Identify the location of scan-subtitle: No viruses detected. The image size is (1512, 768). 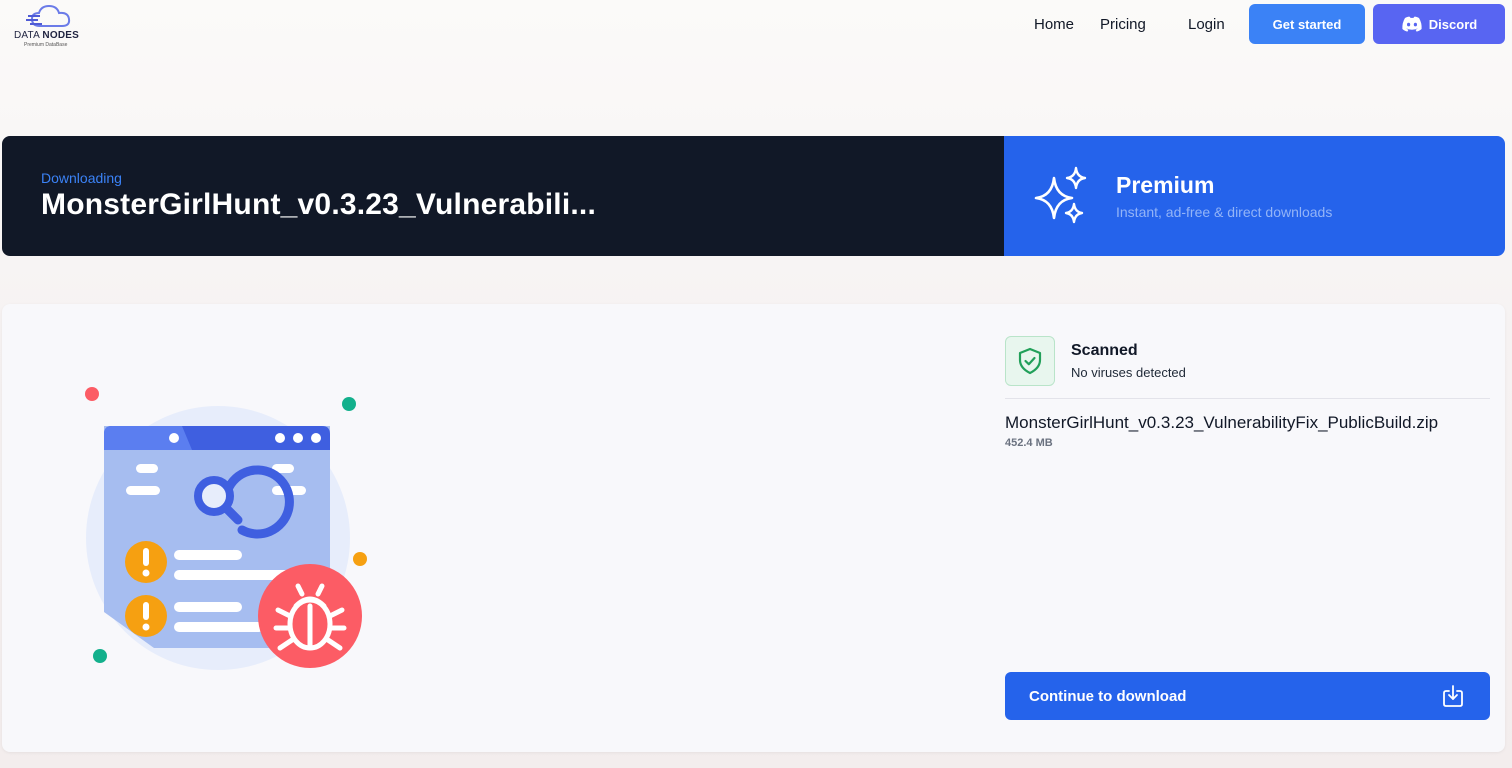
(1128, 372).